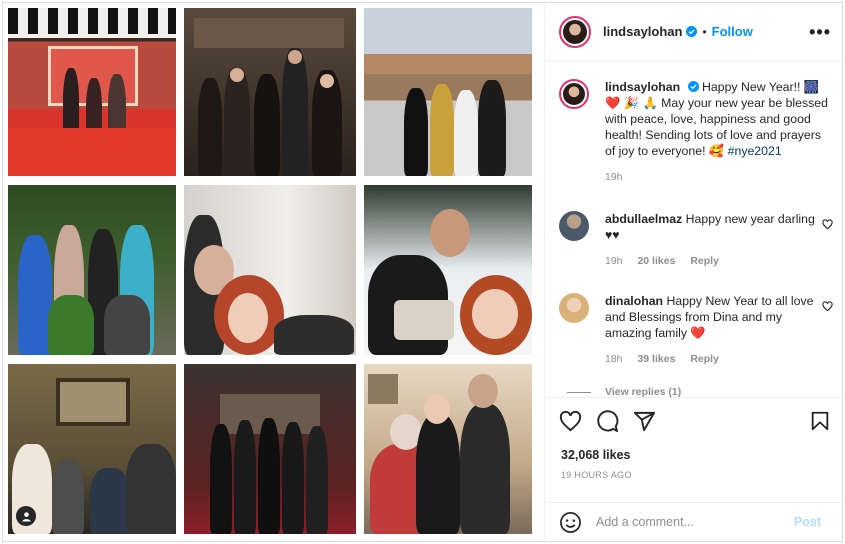  Describe the element at coordinates (607, 421) in the screenshot. I see `comment-icon` at that location.